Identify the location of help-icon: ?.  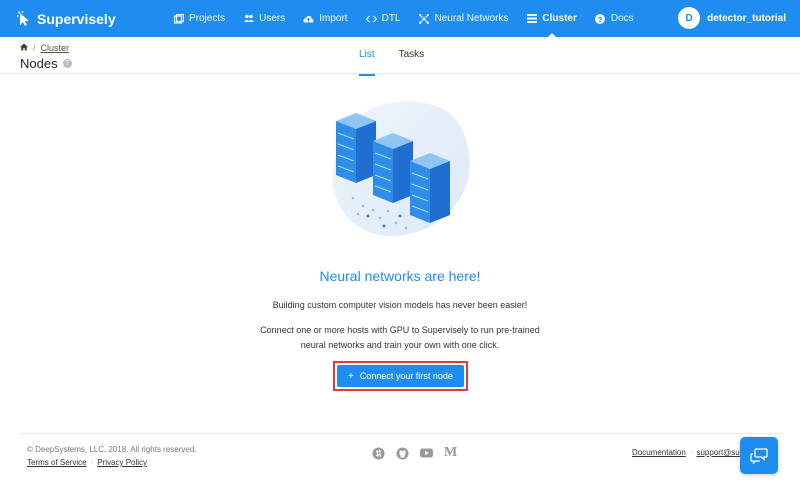
(67, 63).